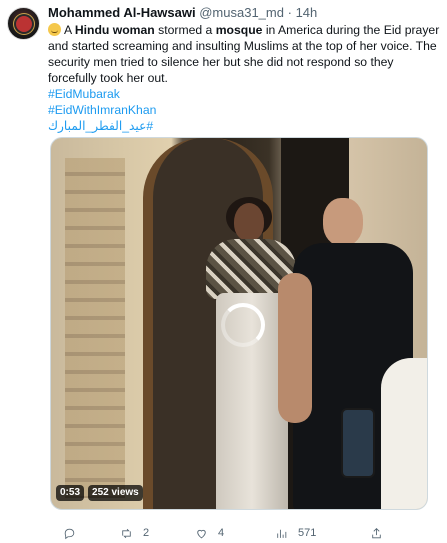 This screenshot has width=447, height=543. What do you see at coordinates (69, 533) in the screenshot?
I see `reply-icon` at bounding box center [69, 533].